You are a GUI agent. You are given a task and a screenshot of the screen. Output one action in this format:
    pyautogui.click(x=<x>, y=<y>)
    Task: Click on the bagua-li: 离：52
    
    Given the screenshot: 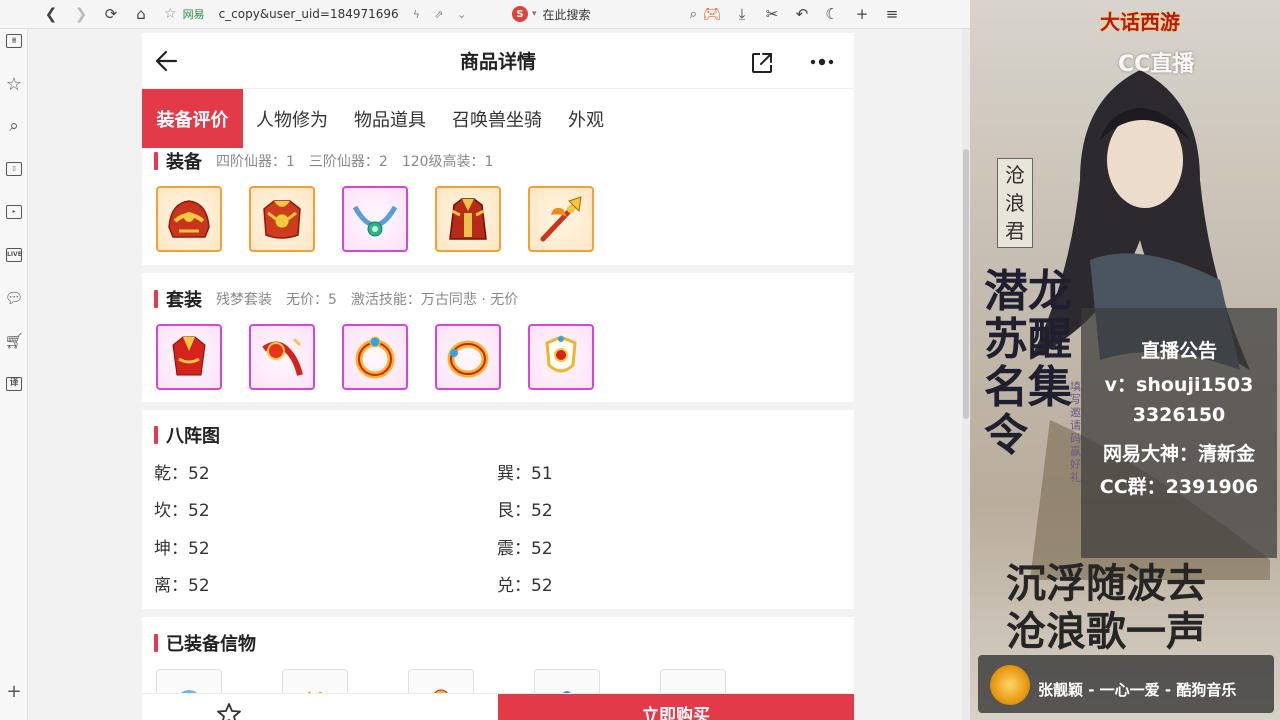 What is the action you would take?
    pyautogui.click(x=182, y=586)
    